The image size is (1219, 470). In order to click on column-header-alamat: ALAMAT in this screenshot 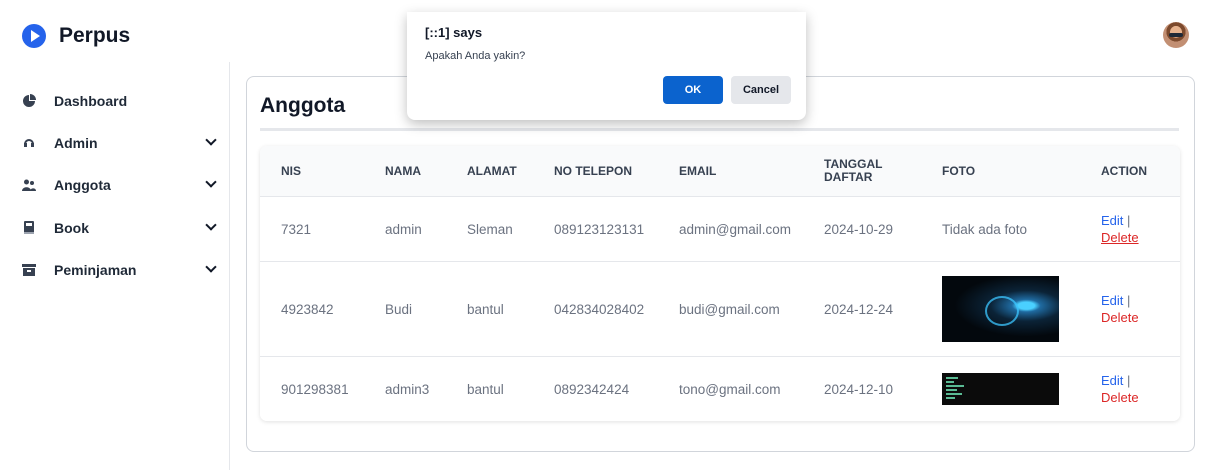, I will do `click(492, 170)`.